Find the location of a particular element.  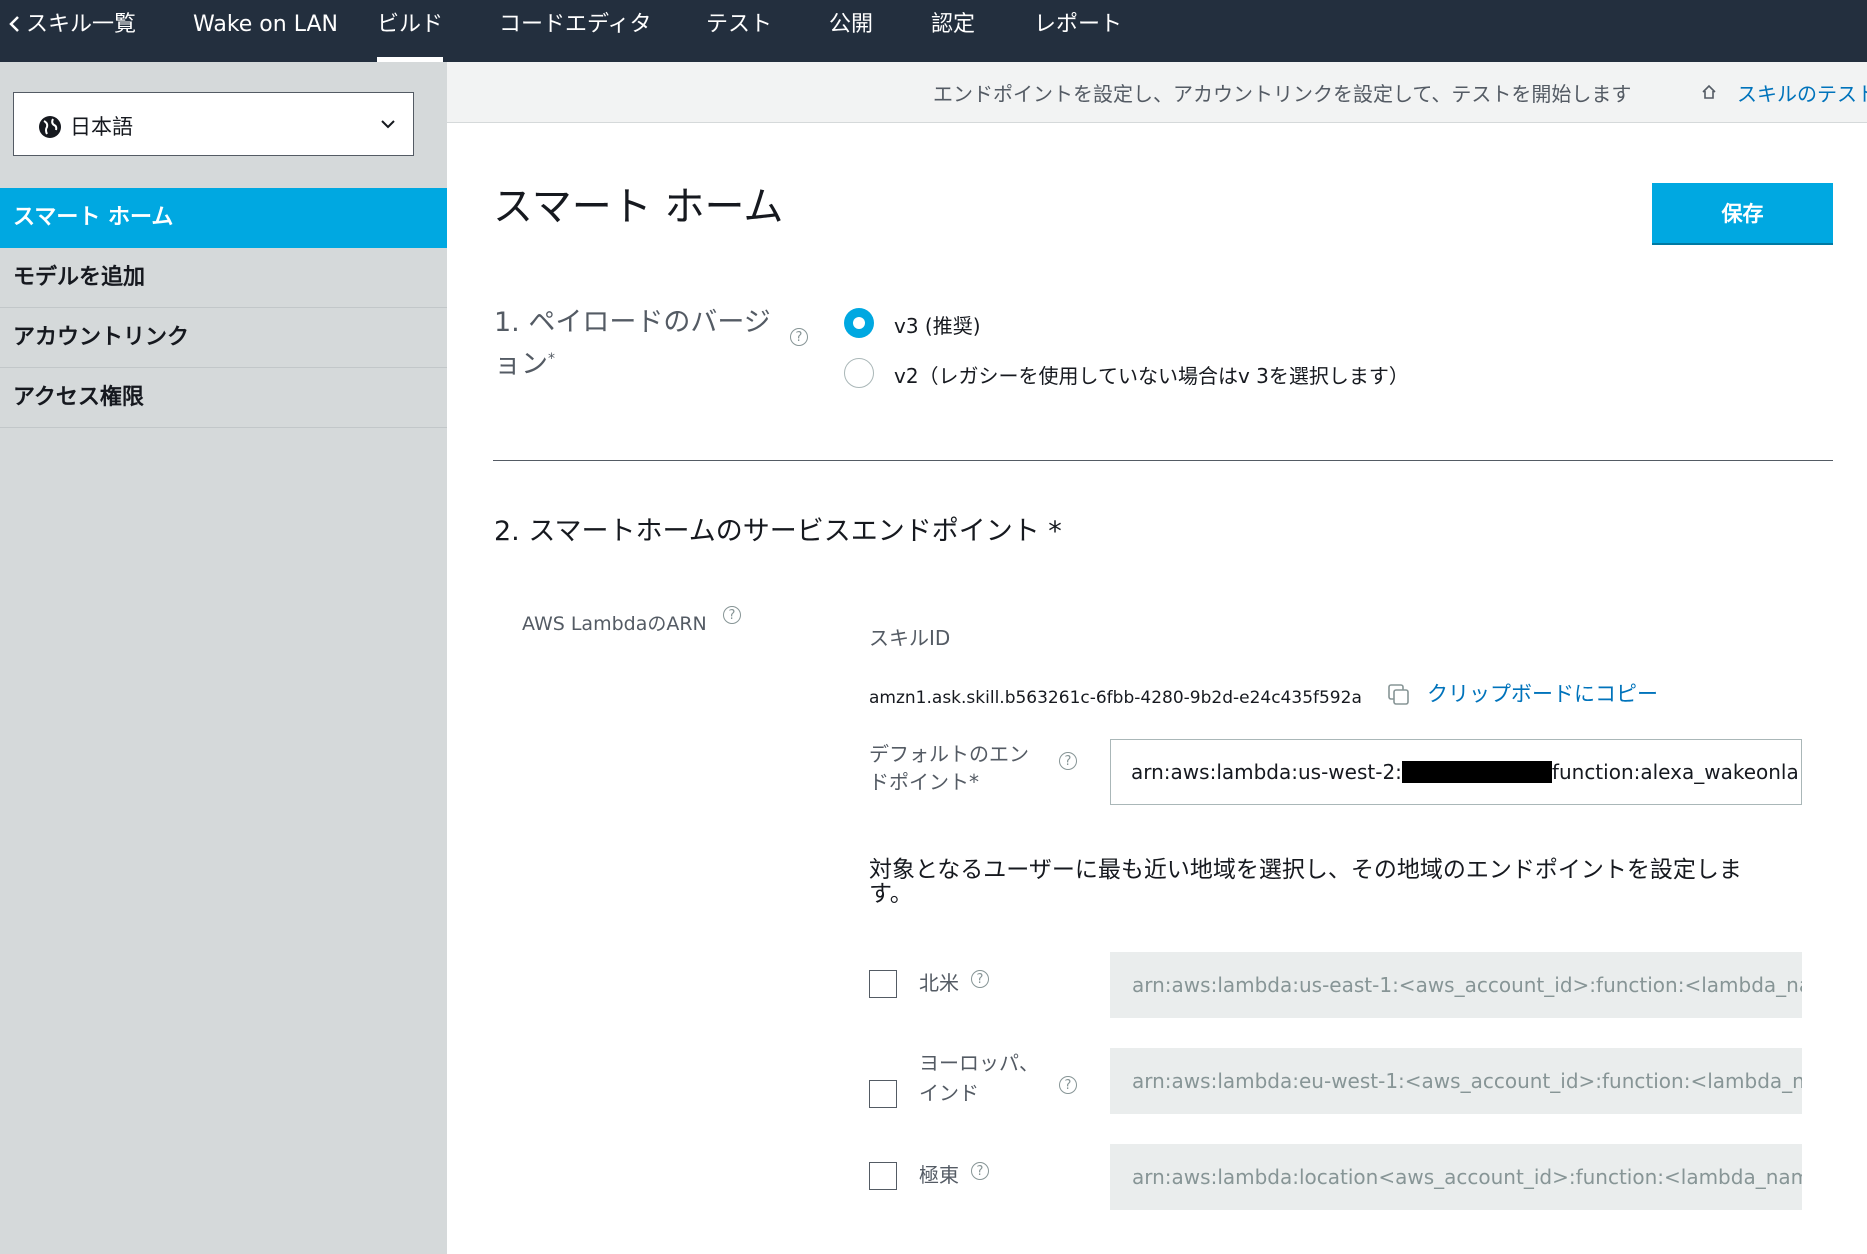

sidebar-nav: スマート ホーム モデルを追加 アカウントリンク アクセス権限 is located at coordinates (223, 308).